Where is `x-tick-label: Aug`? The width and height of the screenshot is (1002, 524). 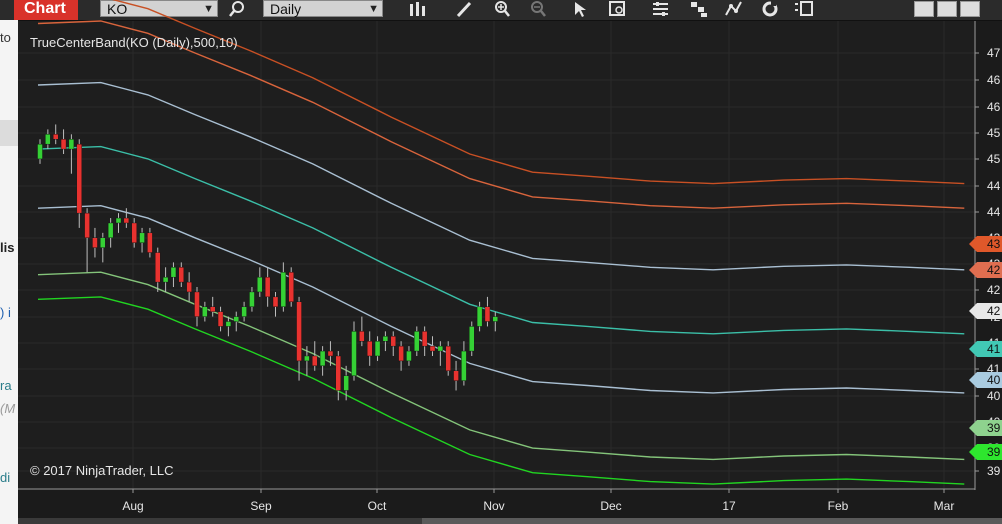 x-tick-label: Aug is located at coordinates (132, 506).